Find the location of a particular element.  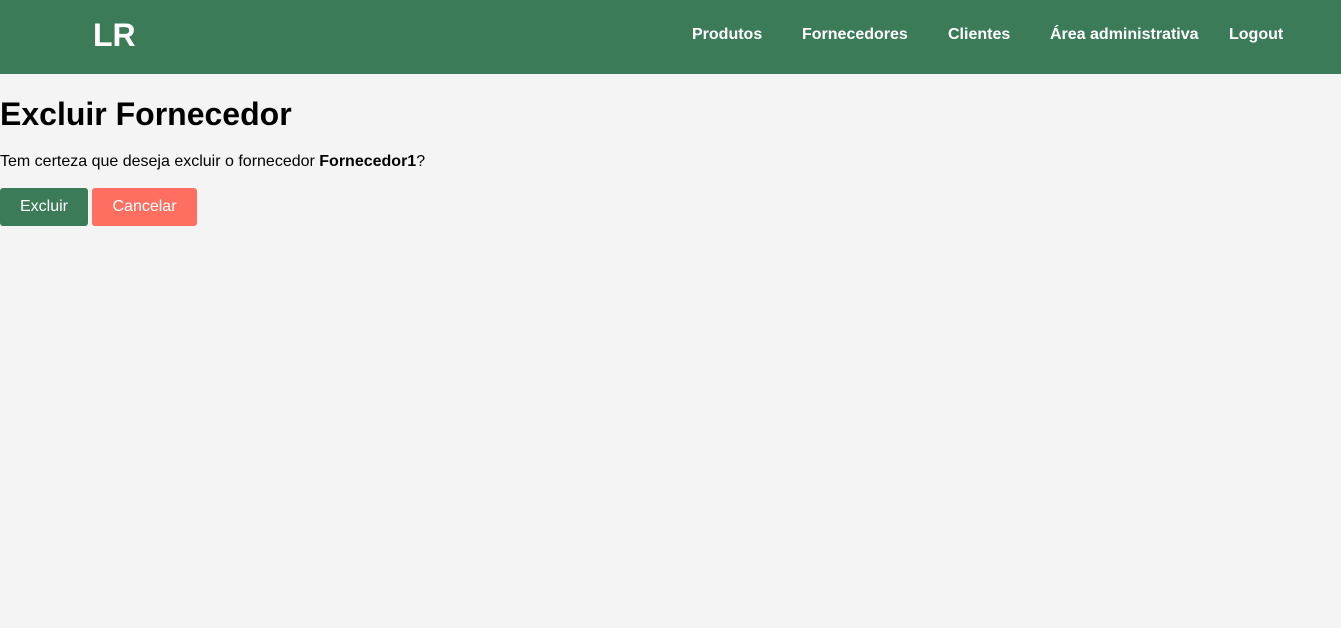

nav-link-fornecedores: Fornecedores is located at coordinates (855, 35).